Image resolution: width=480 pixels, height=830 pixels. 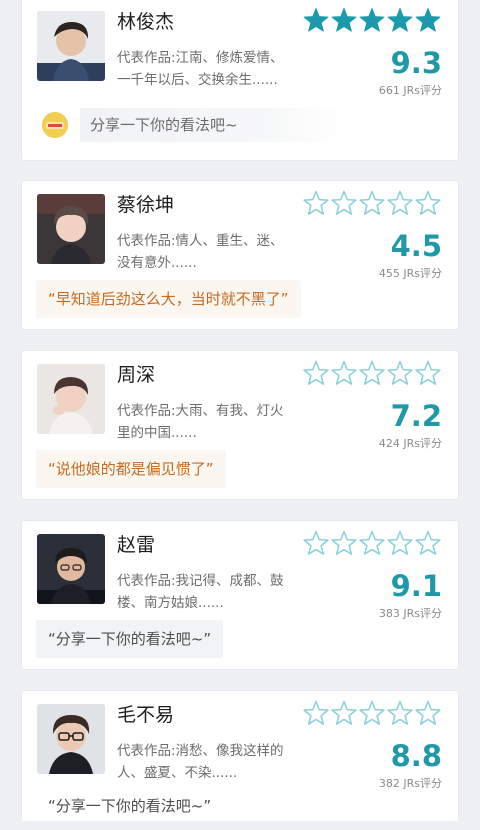 What do you see at coordinates (146, 22) in the screenshot?
I see `singer-name: 林俊杰` at bounding box center [146, 22].